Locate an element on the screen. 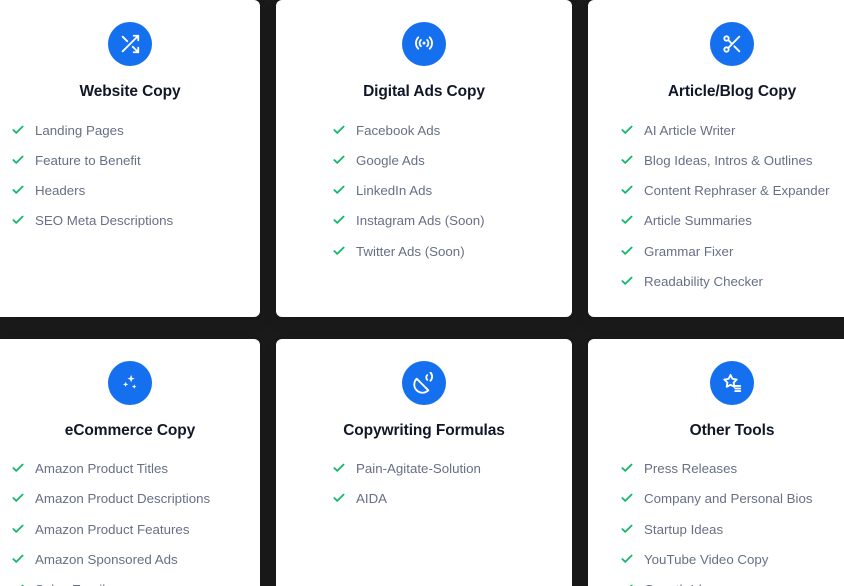 This screenshot has height=586, width=844. broadcast-icon is located at coordinates (424, 44).